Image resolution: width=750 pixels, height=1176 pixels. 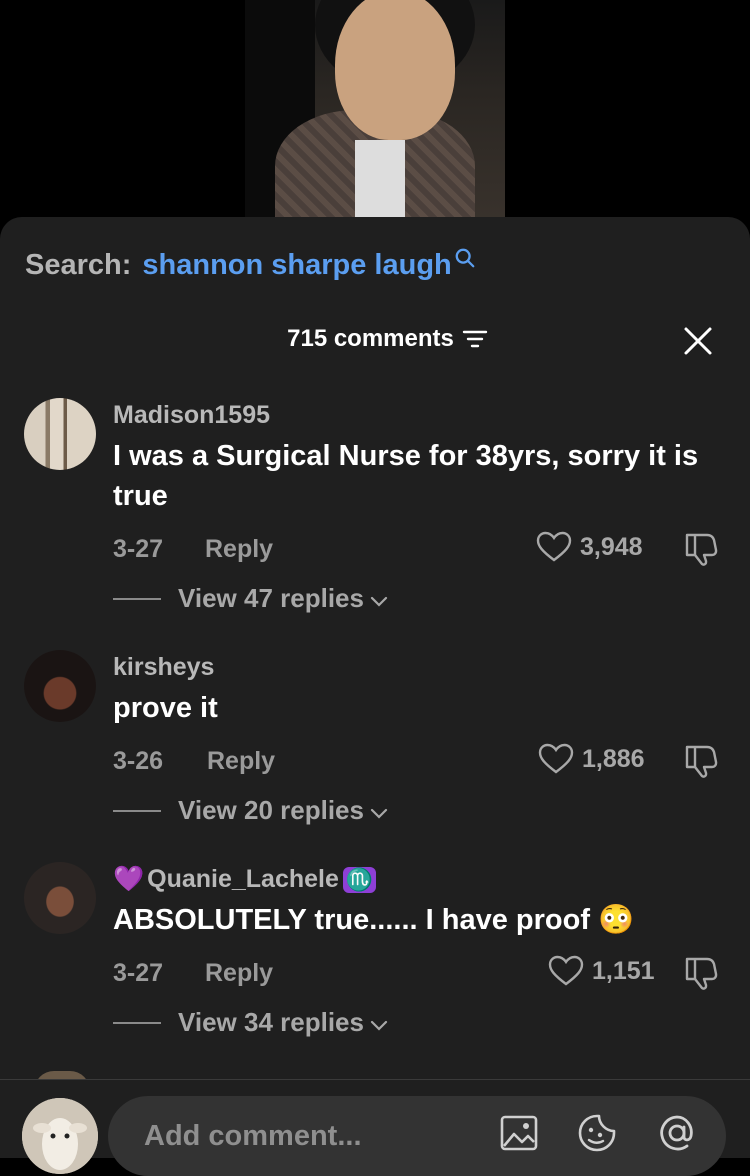 I want to click on comment-composer-bar, so click(x=375, y=1127).